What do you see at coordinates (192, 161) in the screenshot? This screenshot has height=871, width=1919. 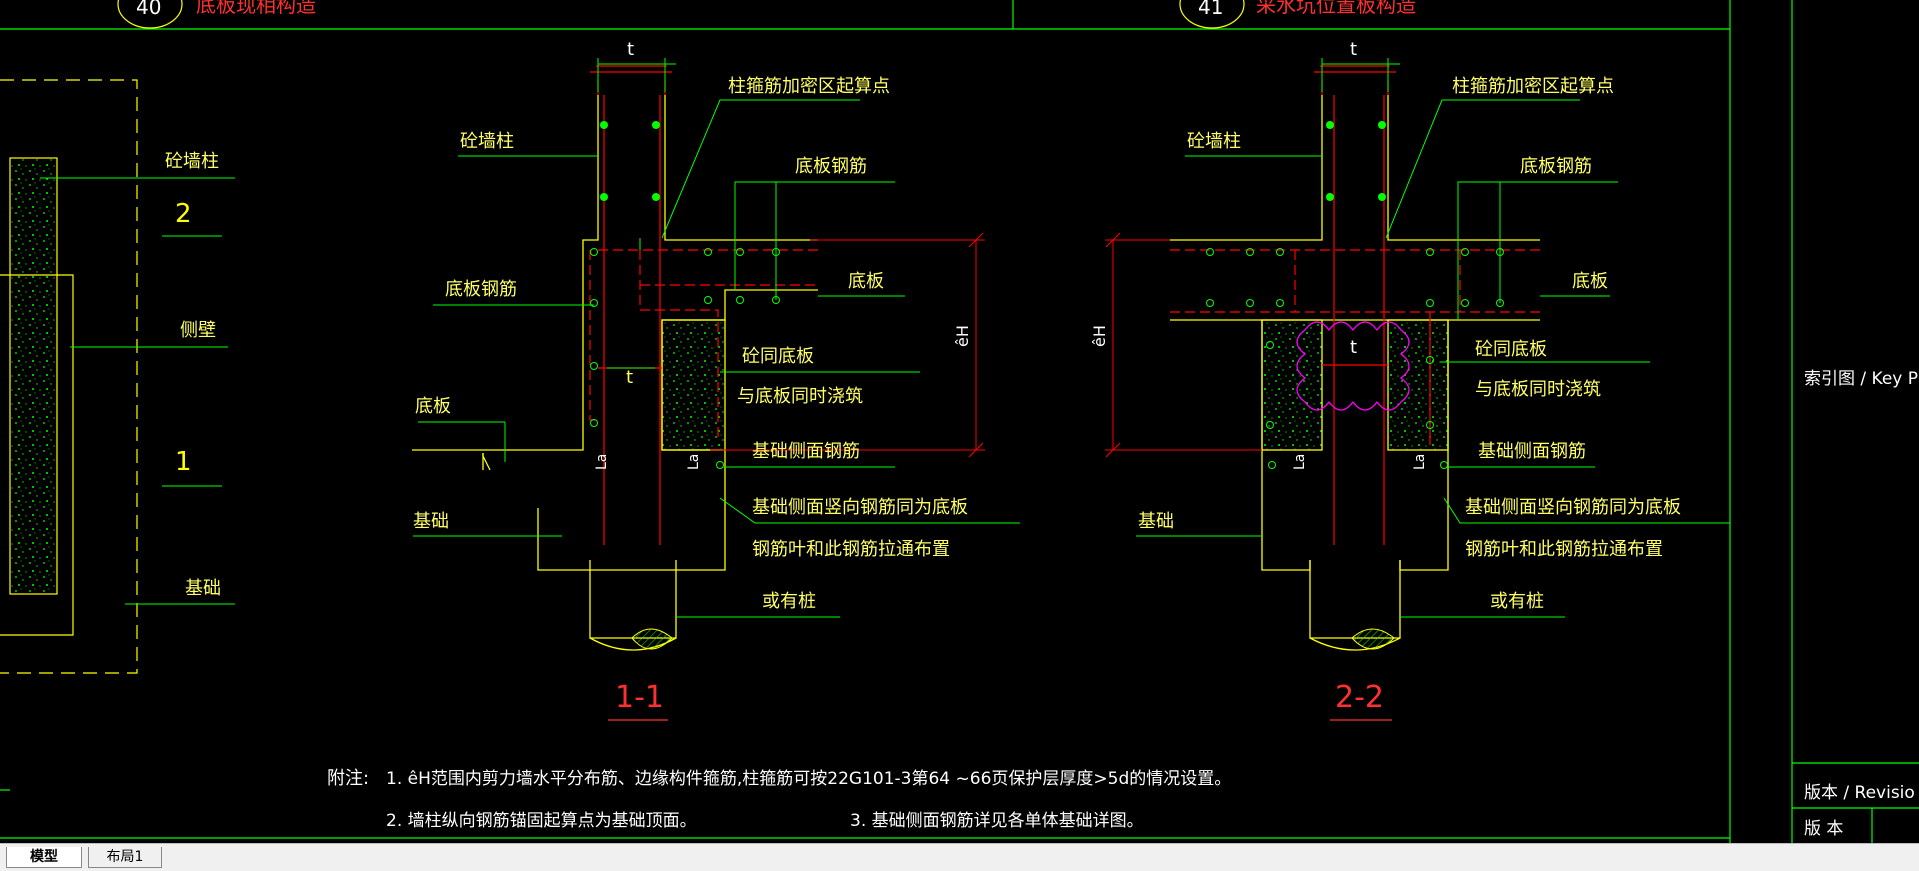 I see `label-column: 砼墙柱` at bounding box center [192, 161].